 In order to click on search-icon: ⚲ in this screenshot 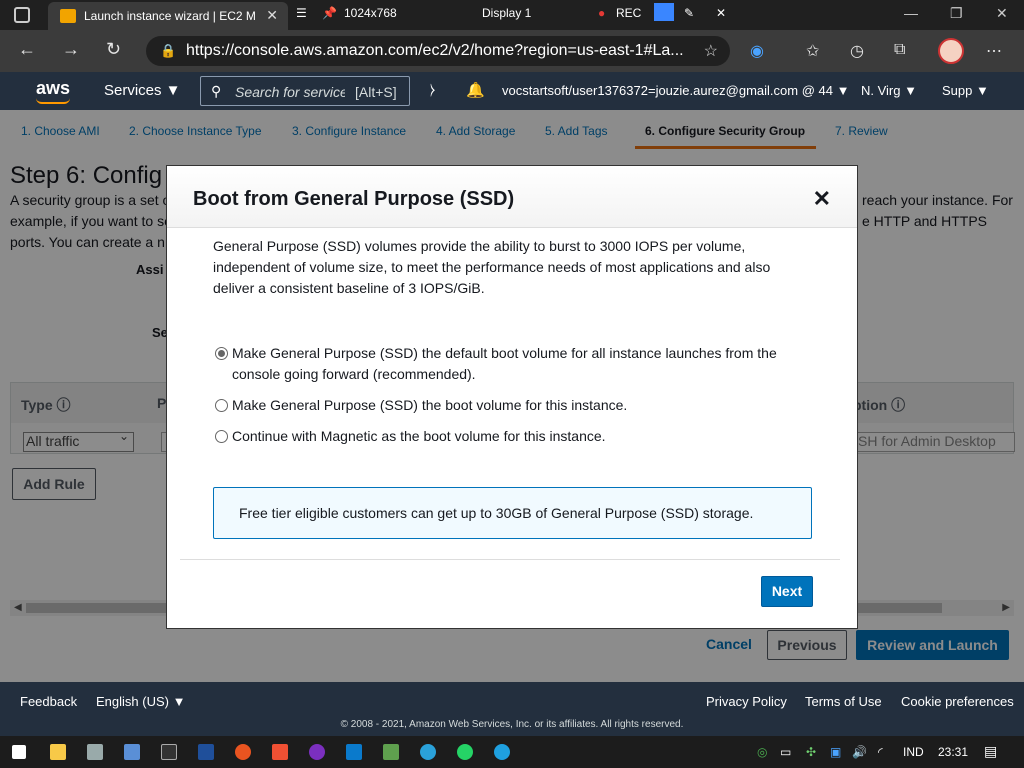, I will do `click(216, 91)`.